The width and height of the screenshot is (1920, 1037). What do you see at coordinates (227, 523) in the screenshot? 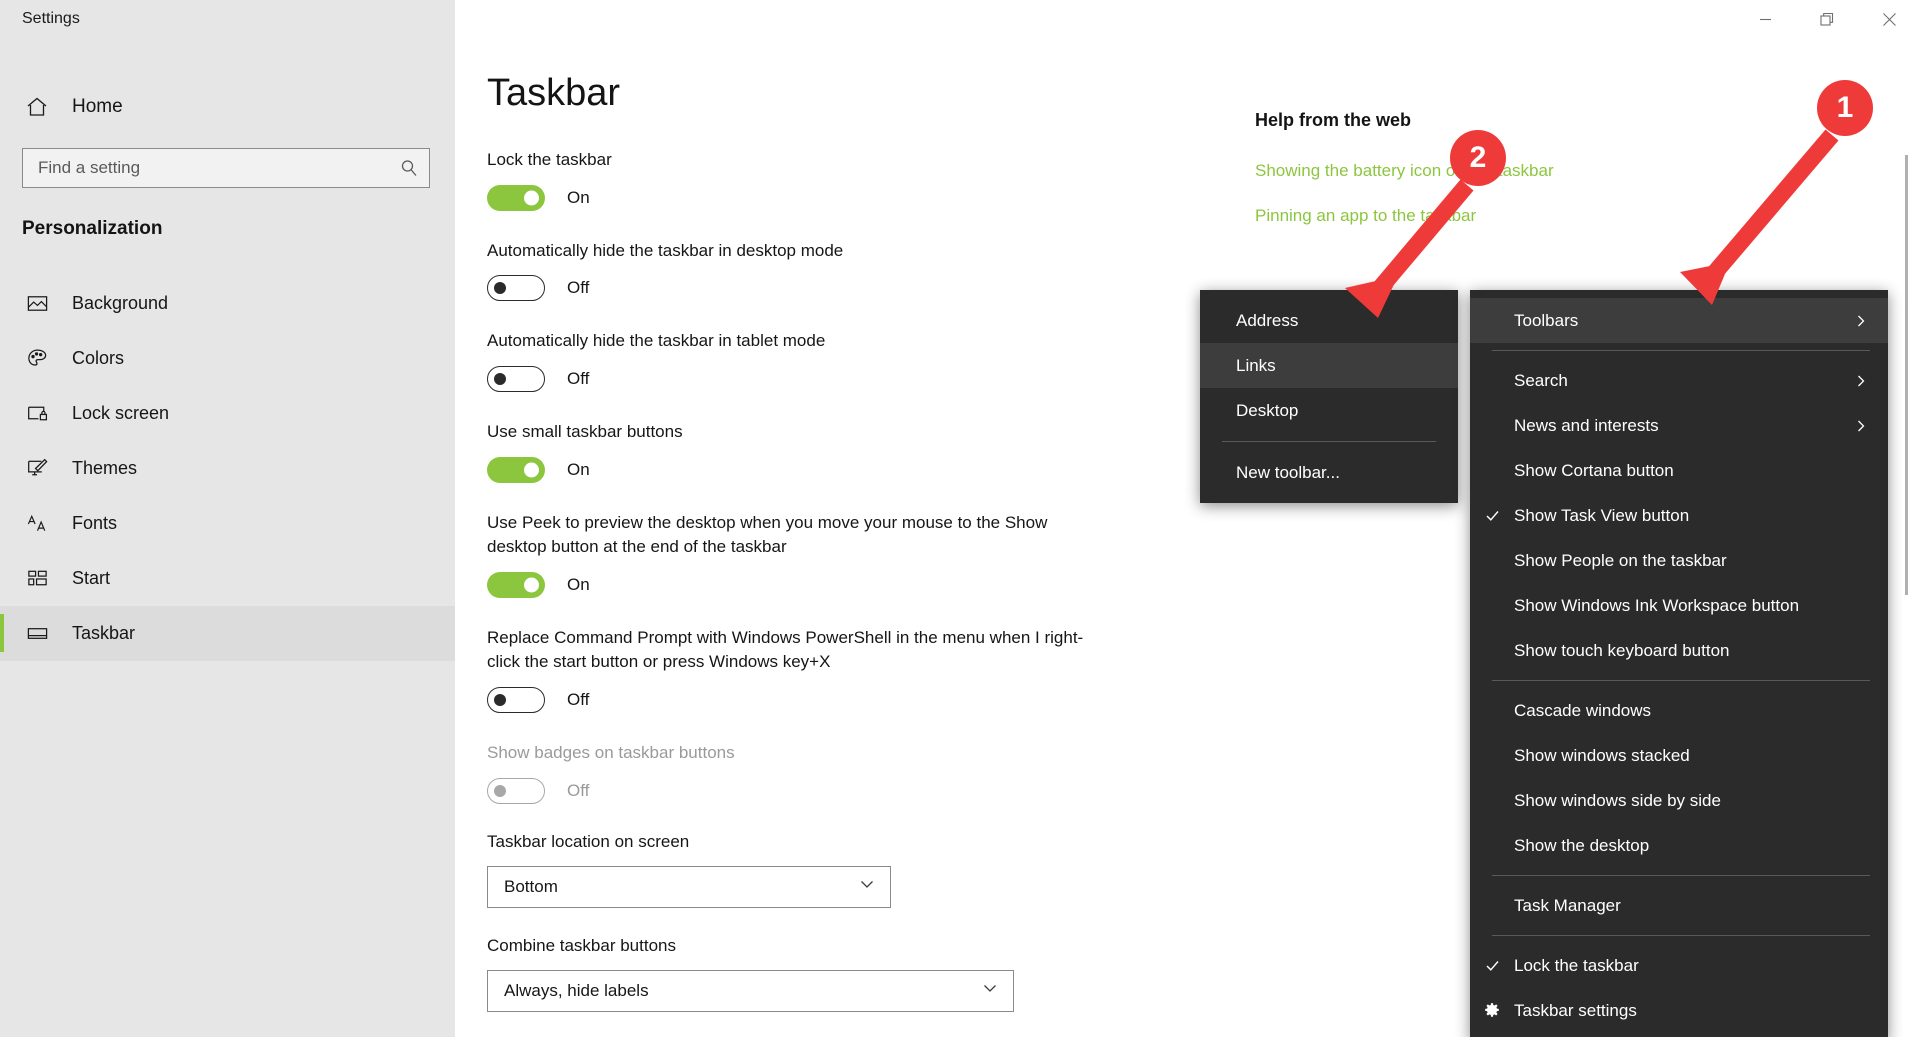
I see `sidebar-item-fonts: Fonts` at bounding box center [227, 523].